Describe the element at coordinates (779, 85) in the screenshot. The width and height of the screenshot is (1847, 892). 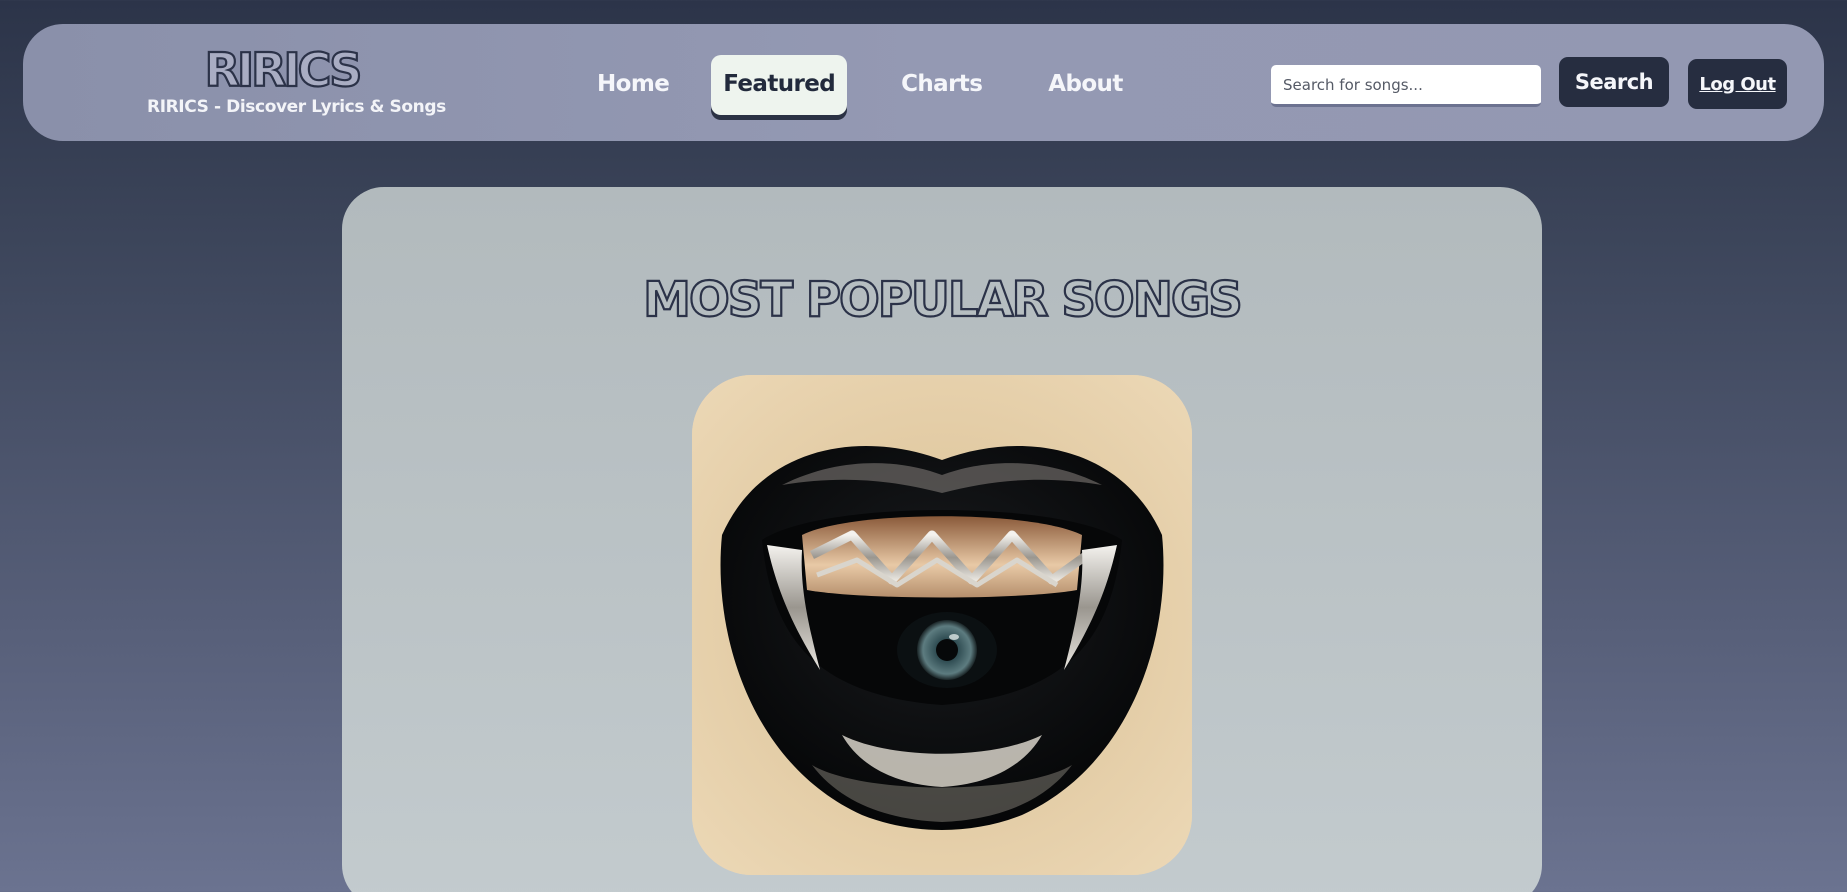
I see `nav-featured-link: Featured` at that location.